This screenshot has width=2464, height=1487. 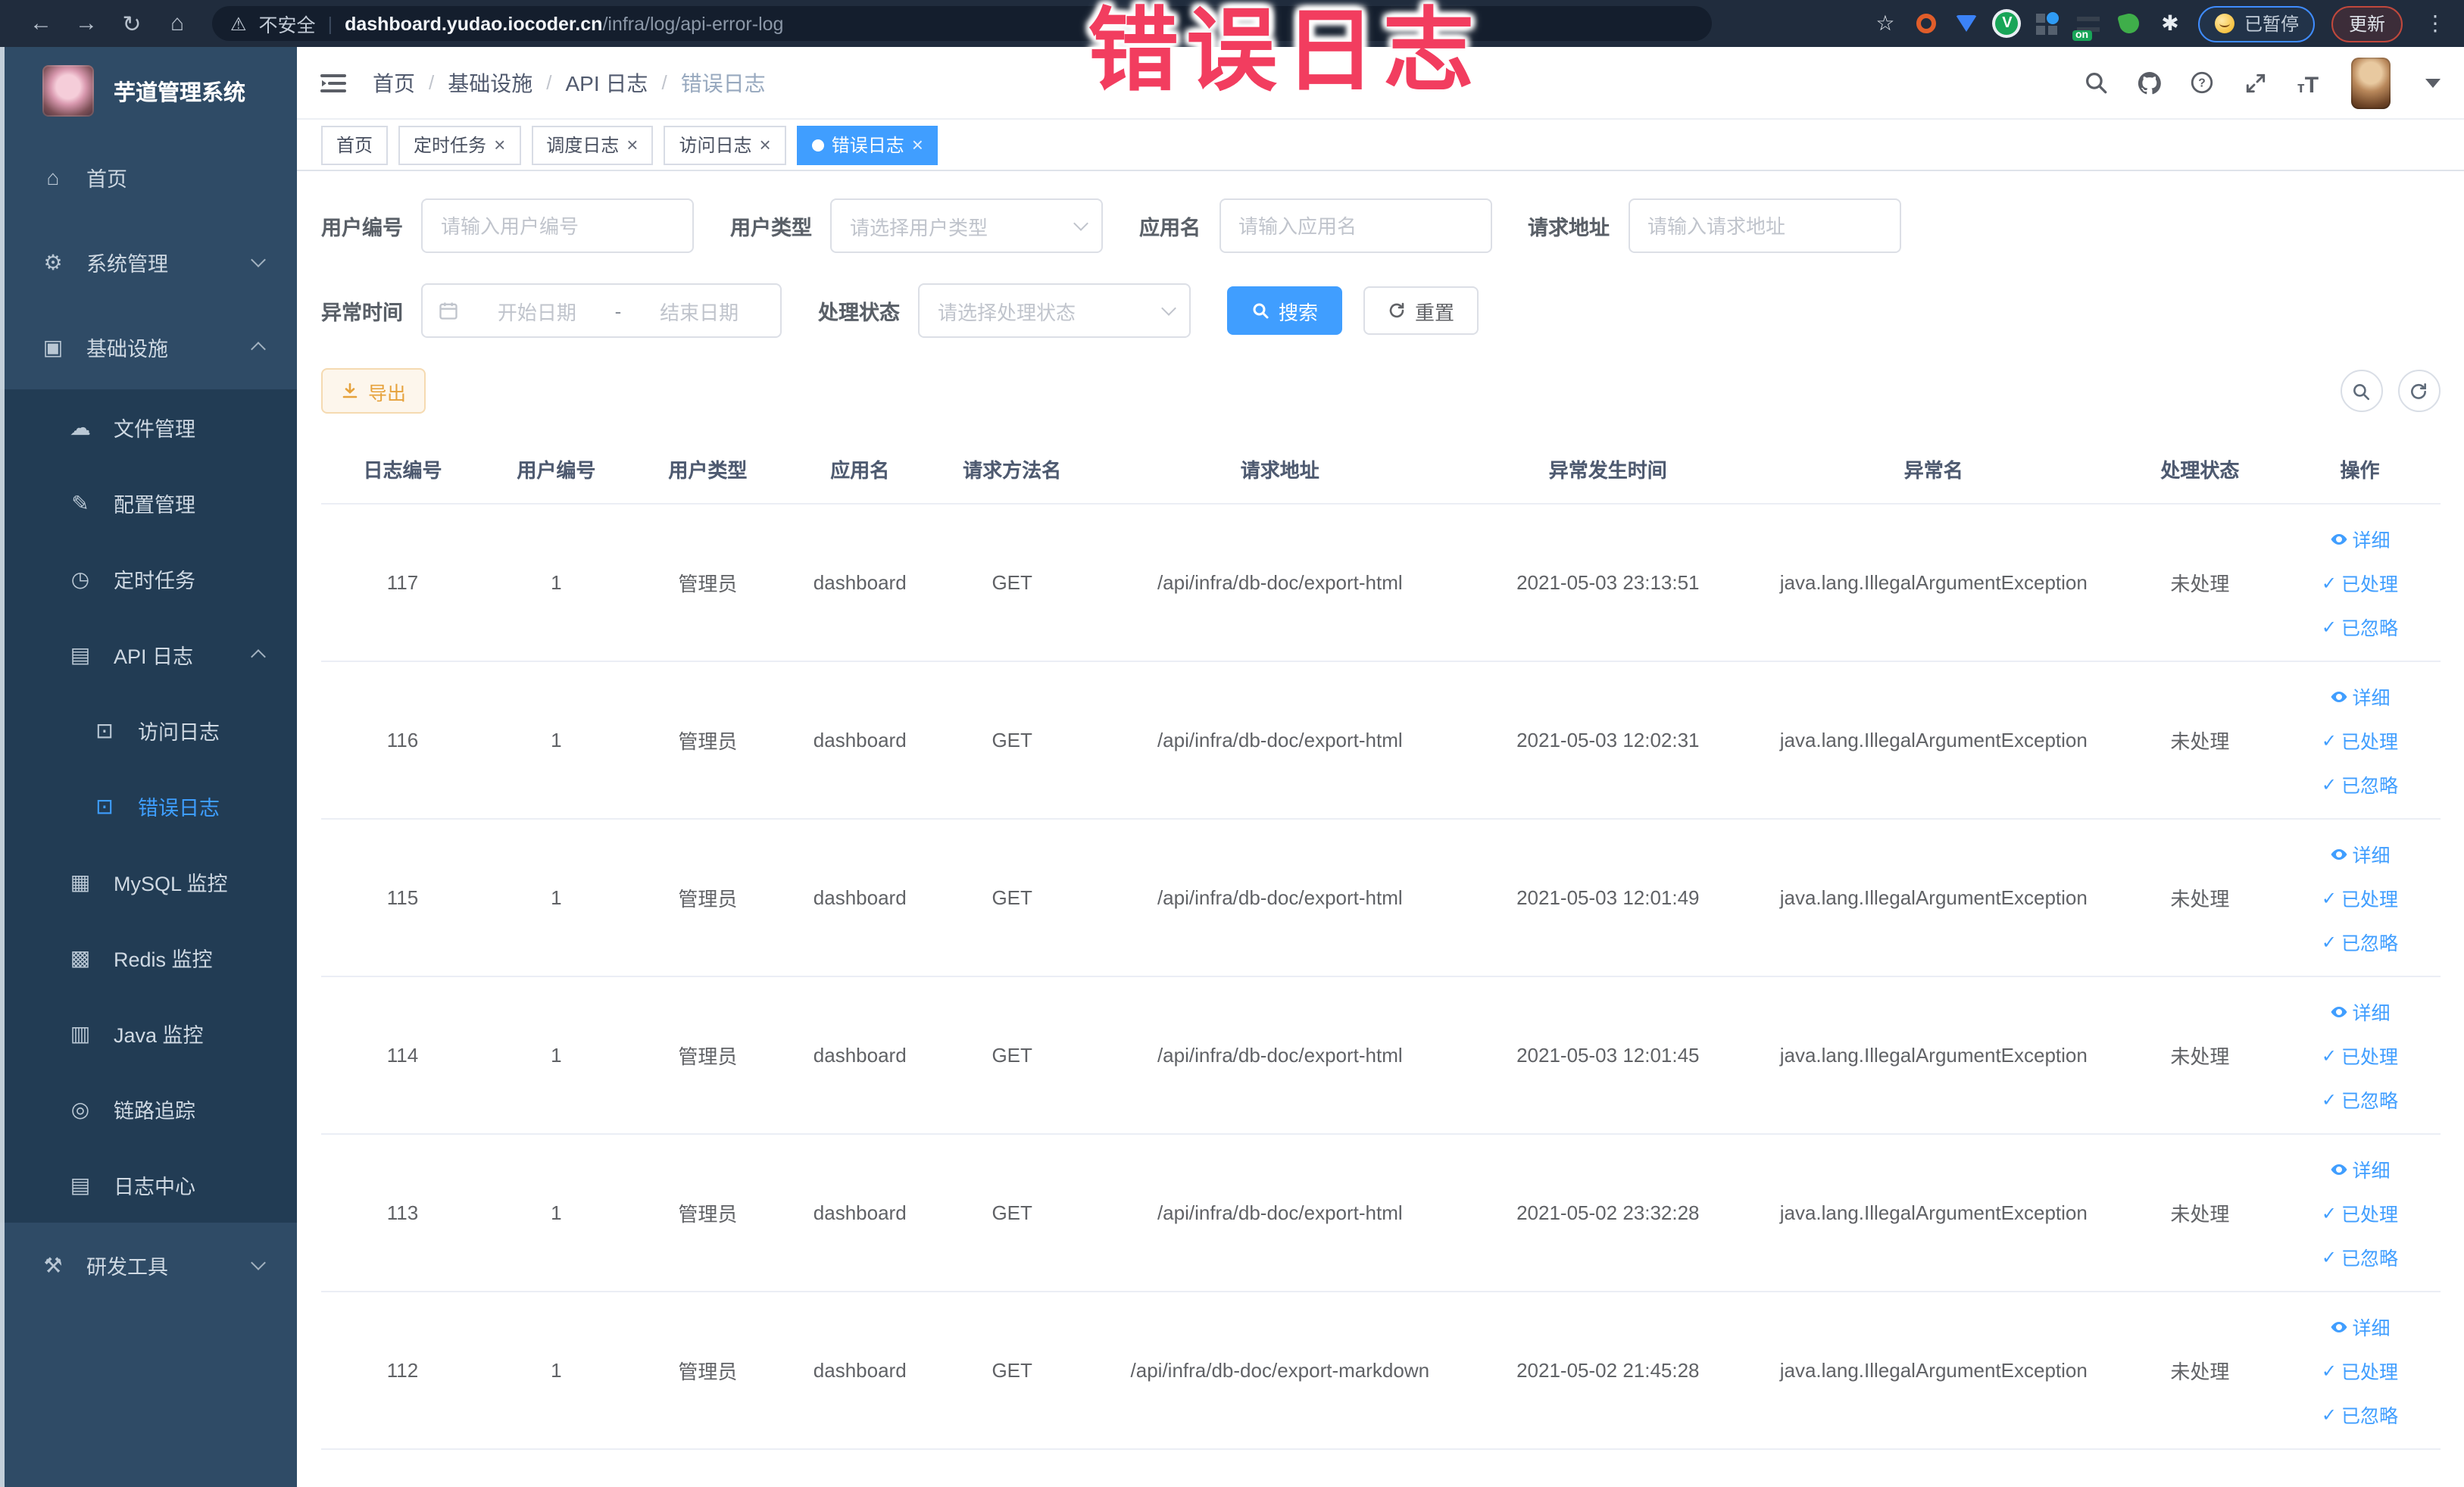 I want to click on sidebar-item-研发工具: ⚒ 研发工具, so click(x=148, y=1265).